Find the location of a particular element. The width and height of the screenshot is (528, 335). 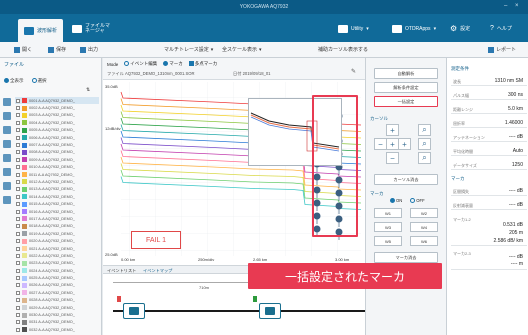

file-list-item: 0005 A-A AQ7932_DEMO_ is located at coordinates (57, 130).